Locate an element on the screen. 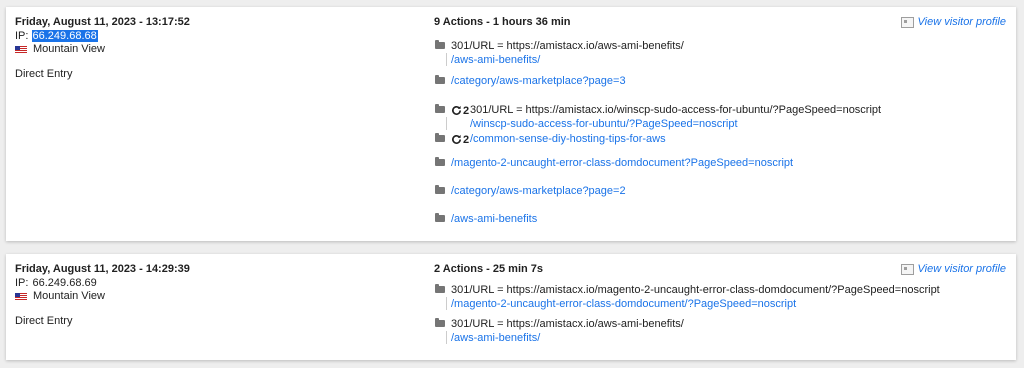 This screenshot has height=368, width=1024. action-url: /common-sense-diy-hosting-tips-for-aws is located at coordinates (568, 139).